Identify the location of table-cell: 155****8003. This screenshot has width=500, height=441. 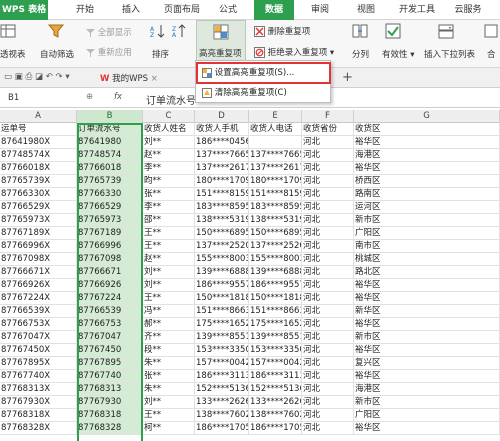
(222, 259).